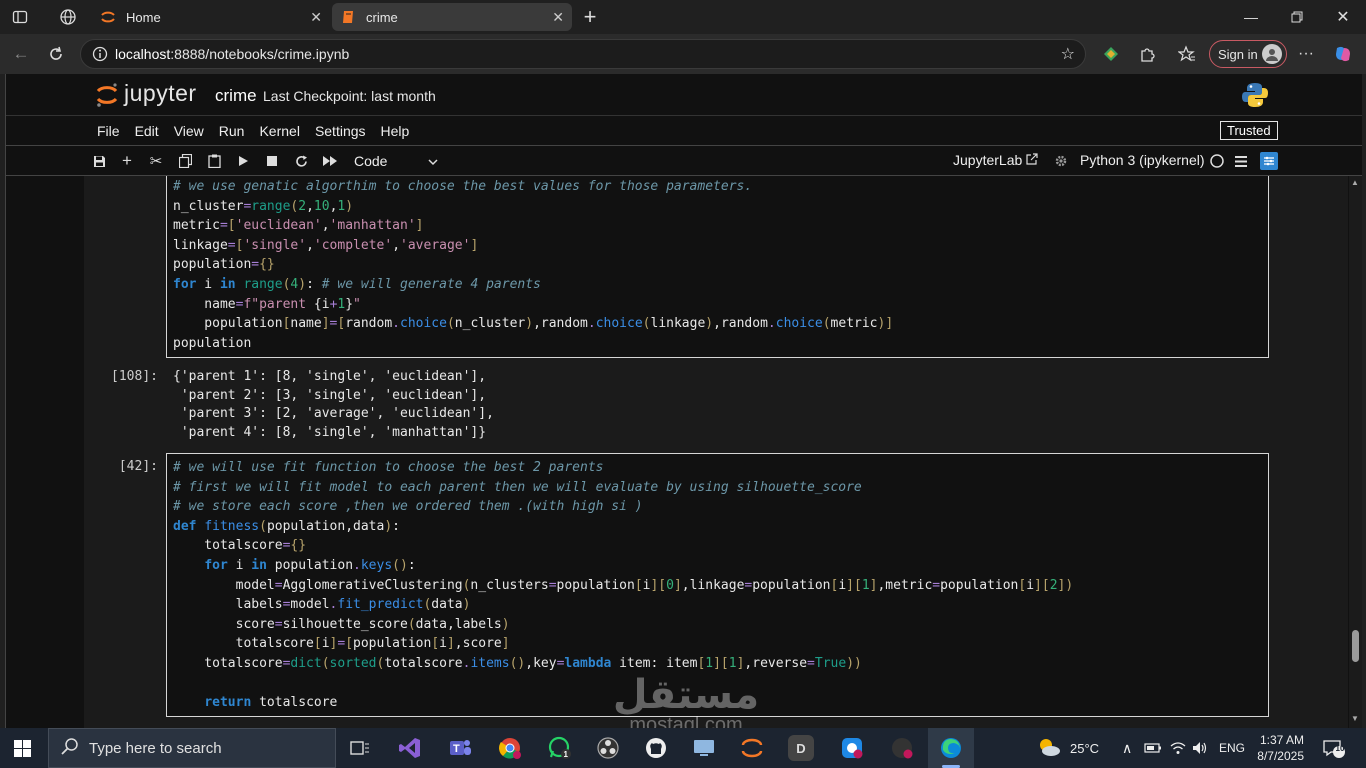  I want to click on wifi-icon, so click(1178, 748).